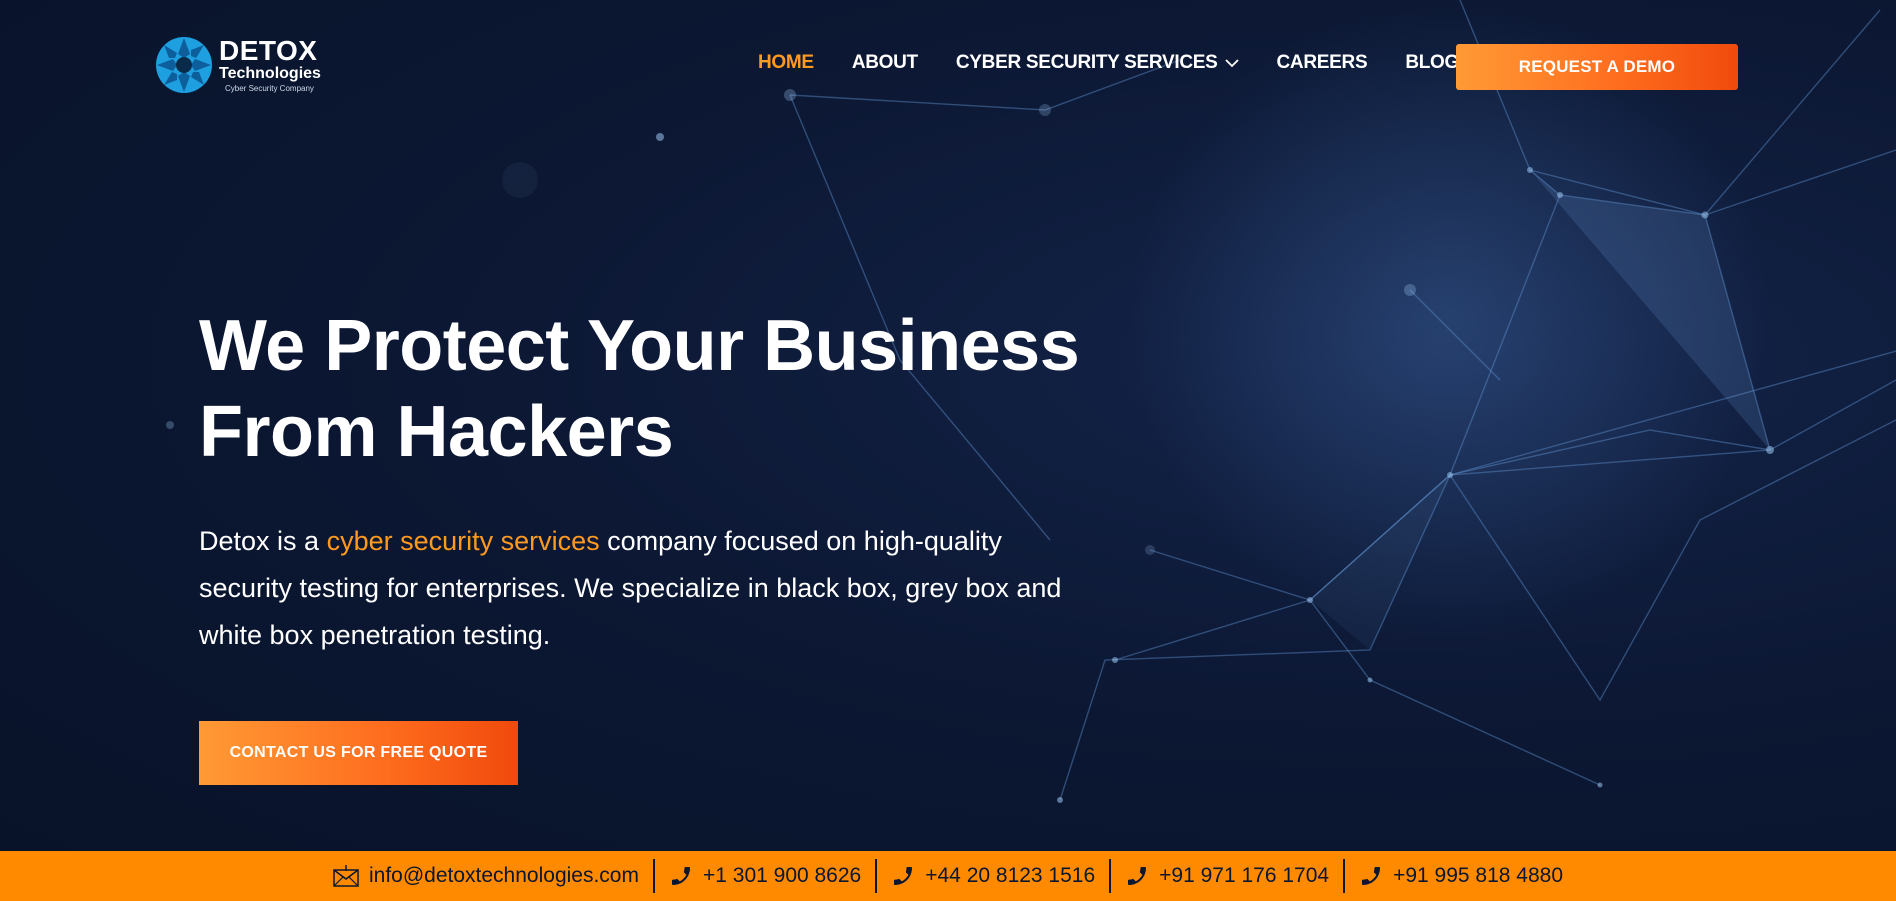 The image size is (1896, 901). Describe the element at coordinates (1432, 63) in the screenshot. I see `nav-item-blog: BLOG` at that location.